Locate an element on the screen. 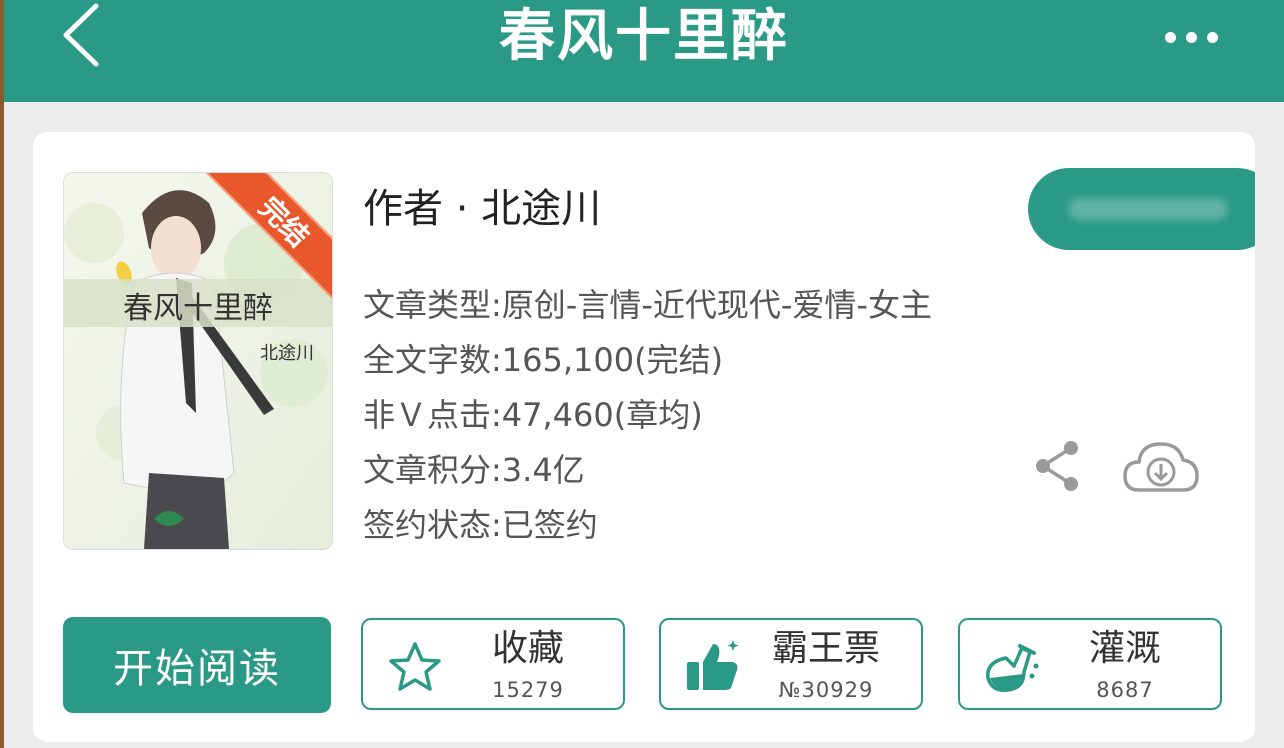 The width and height of the screenshot is (1284, 748). vote-count: №30929 is located at coordinates (826, 690).